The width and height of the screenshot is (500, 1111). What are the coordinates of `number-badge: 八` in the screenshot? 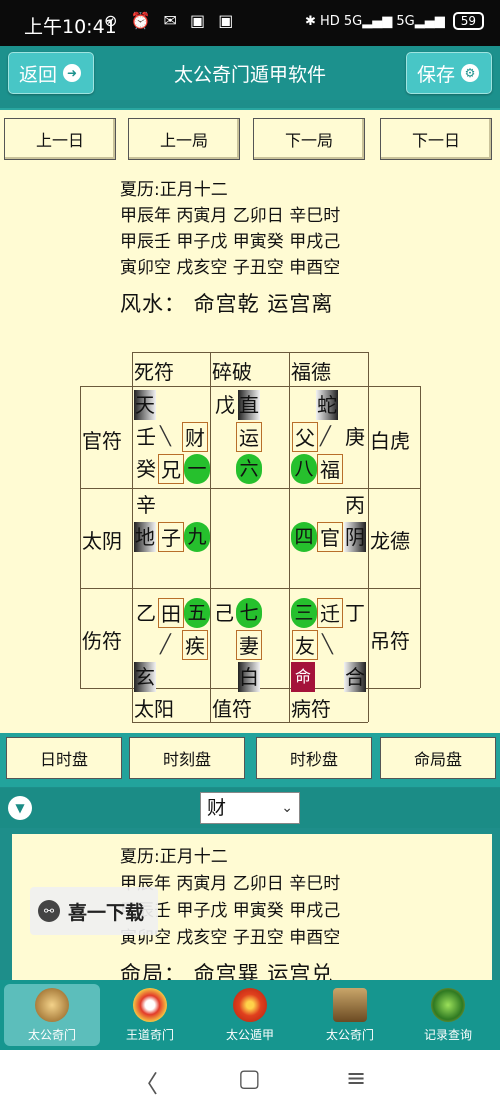 It's located at (304, 469).